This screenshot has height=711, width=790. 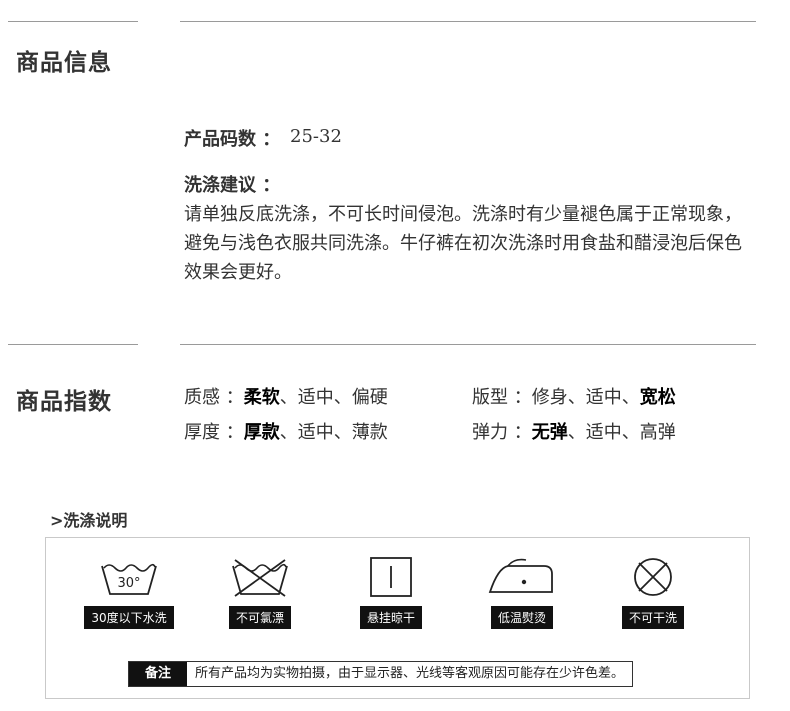 I want to click on care-item-no-bleach: 不可氯漂, so click(x=260, y=592).